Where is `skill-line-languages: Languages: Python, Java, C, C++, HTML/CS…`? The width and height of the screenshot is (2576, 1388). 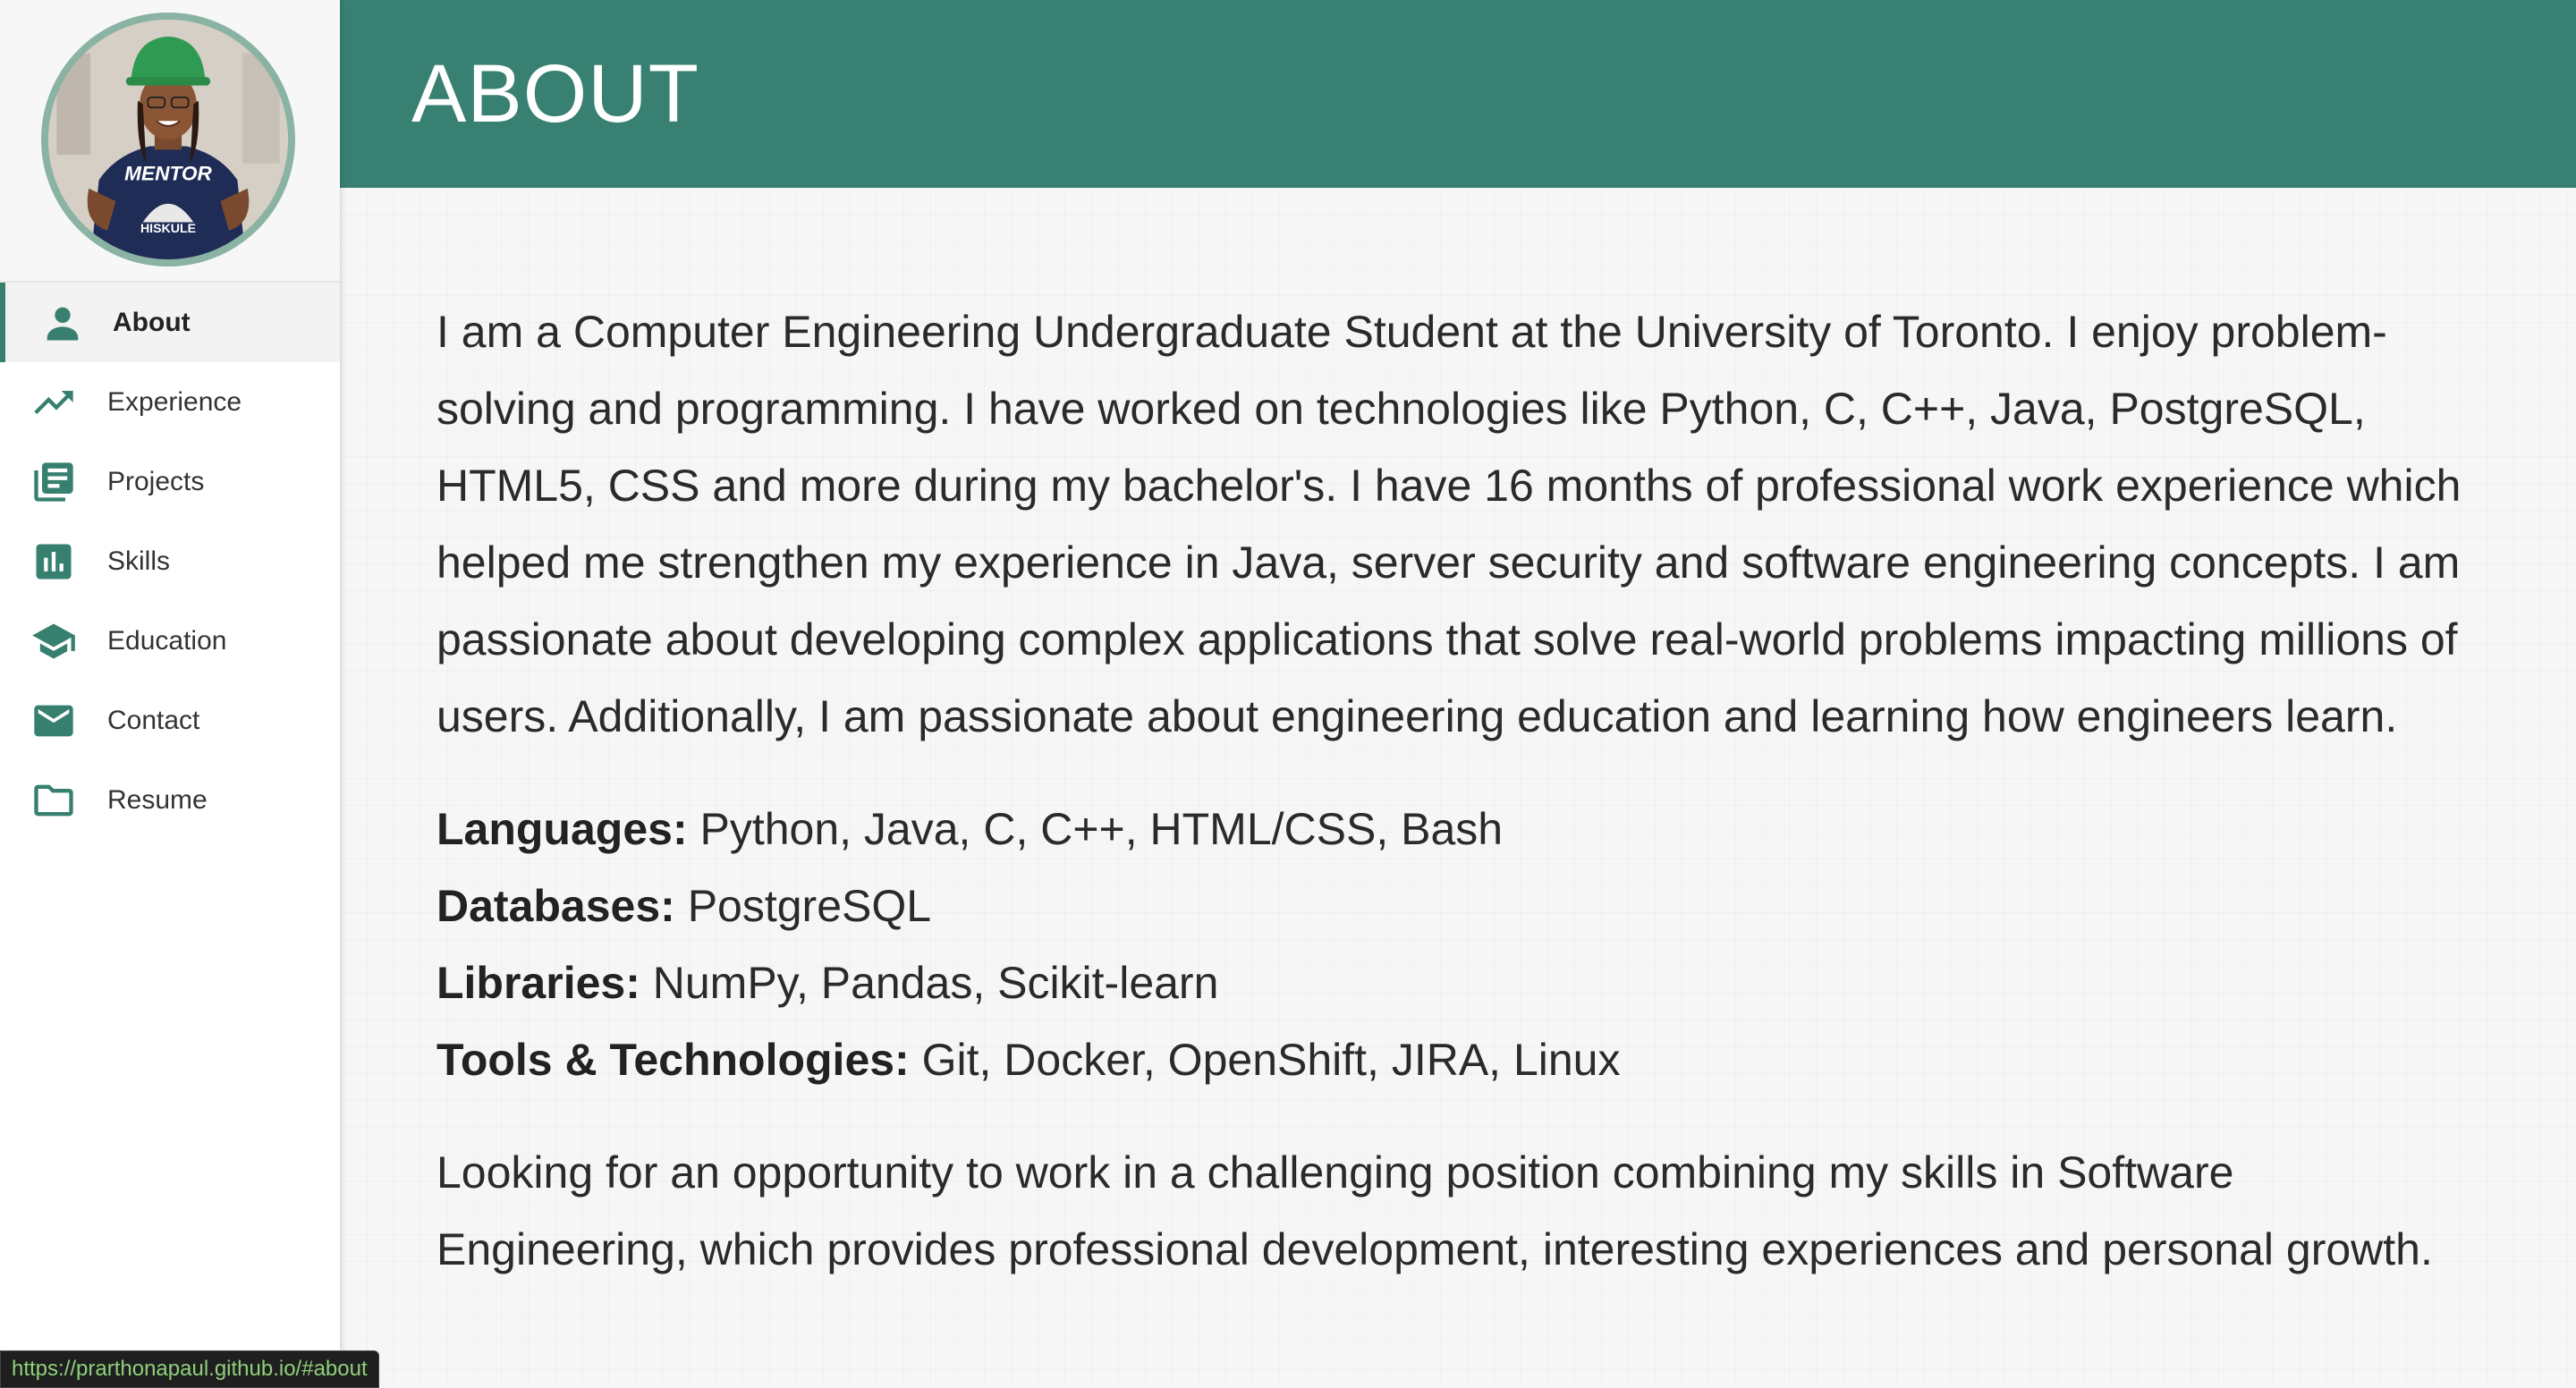 skill-line-languages: Languages: Python, Java, C, C++, HTML/CS… is located at coordinates (1461, 830).